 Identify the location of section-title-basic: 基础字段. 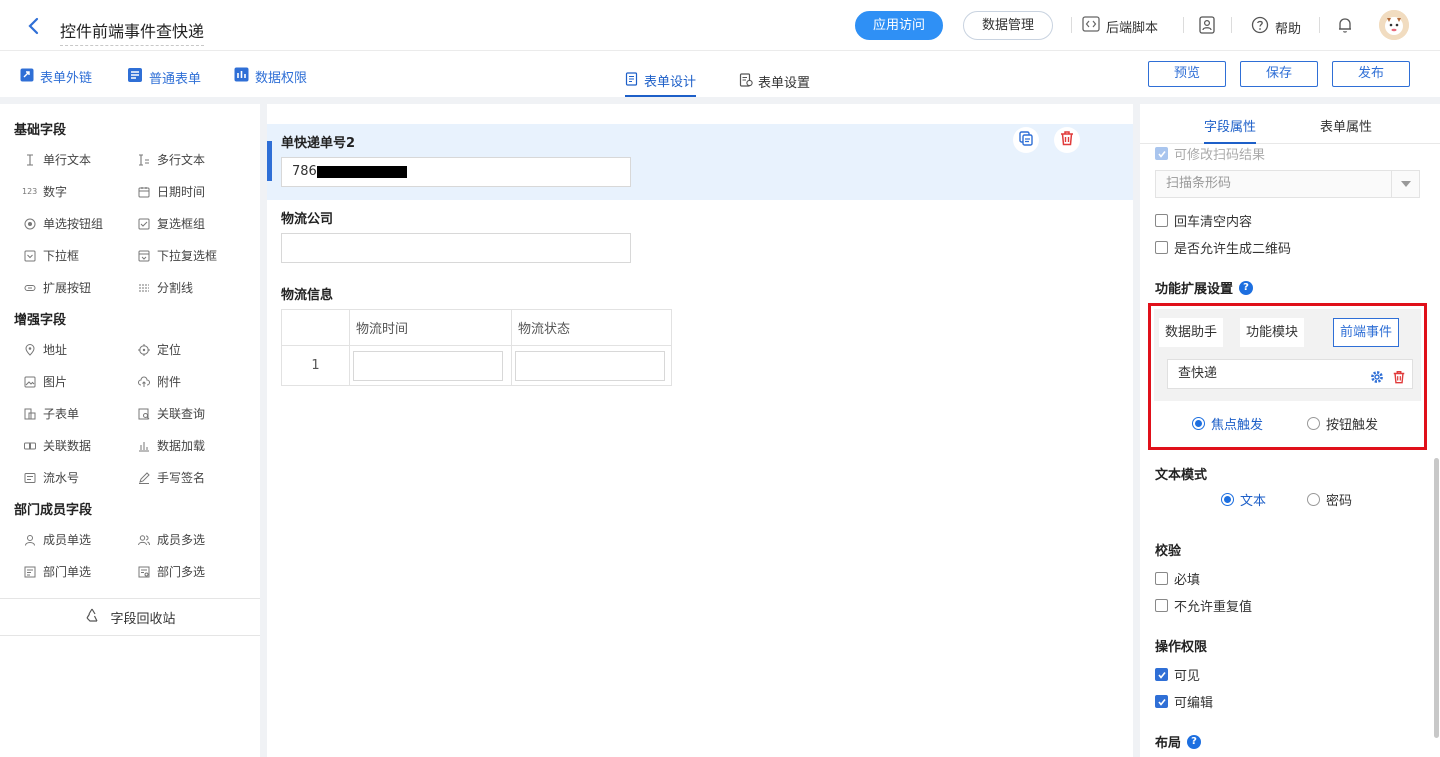
(40, 130).